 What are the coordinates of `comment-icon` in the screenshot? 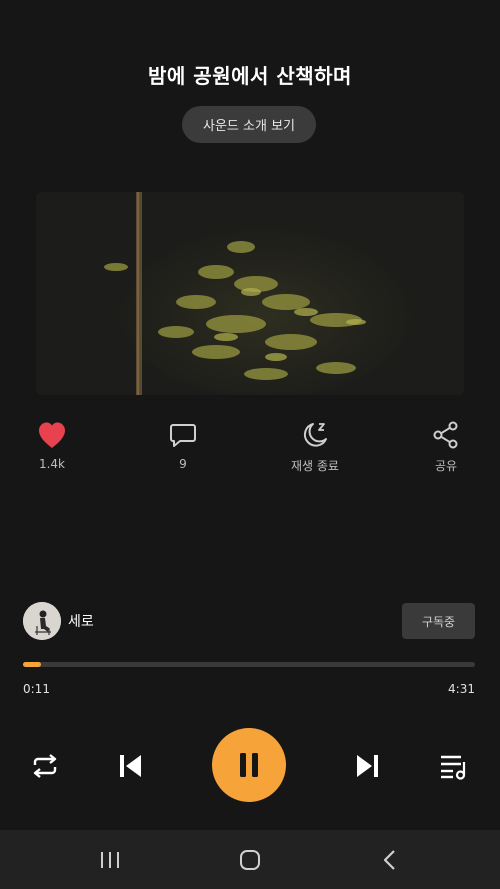 It's located at (183, 435).